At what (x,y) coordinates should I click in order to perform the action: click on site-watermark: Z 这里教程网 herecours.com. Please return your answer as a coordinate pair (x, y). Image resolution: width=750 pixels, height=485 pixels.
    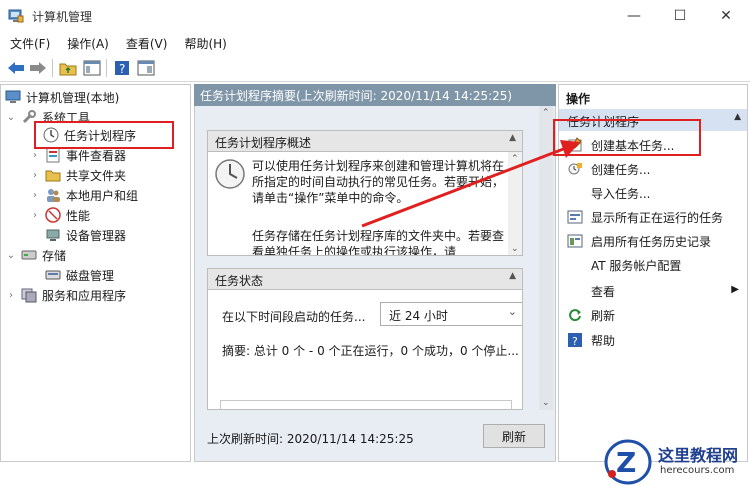
    Looking at the image, I should click on (674, 461).